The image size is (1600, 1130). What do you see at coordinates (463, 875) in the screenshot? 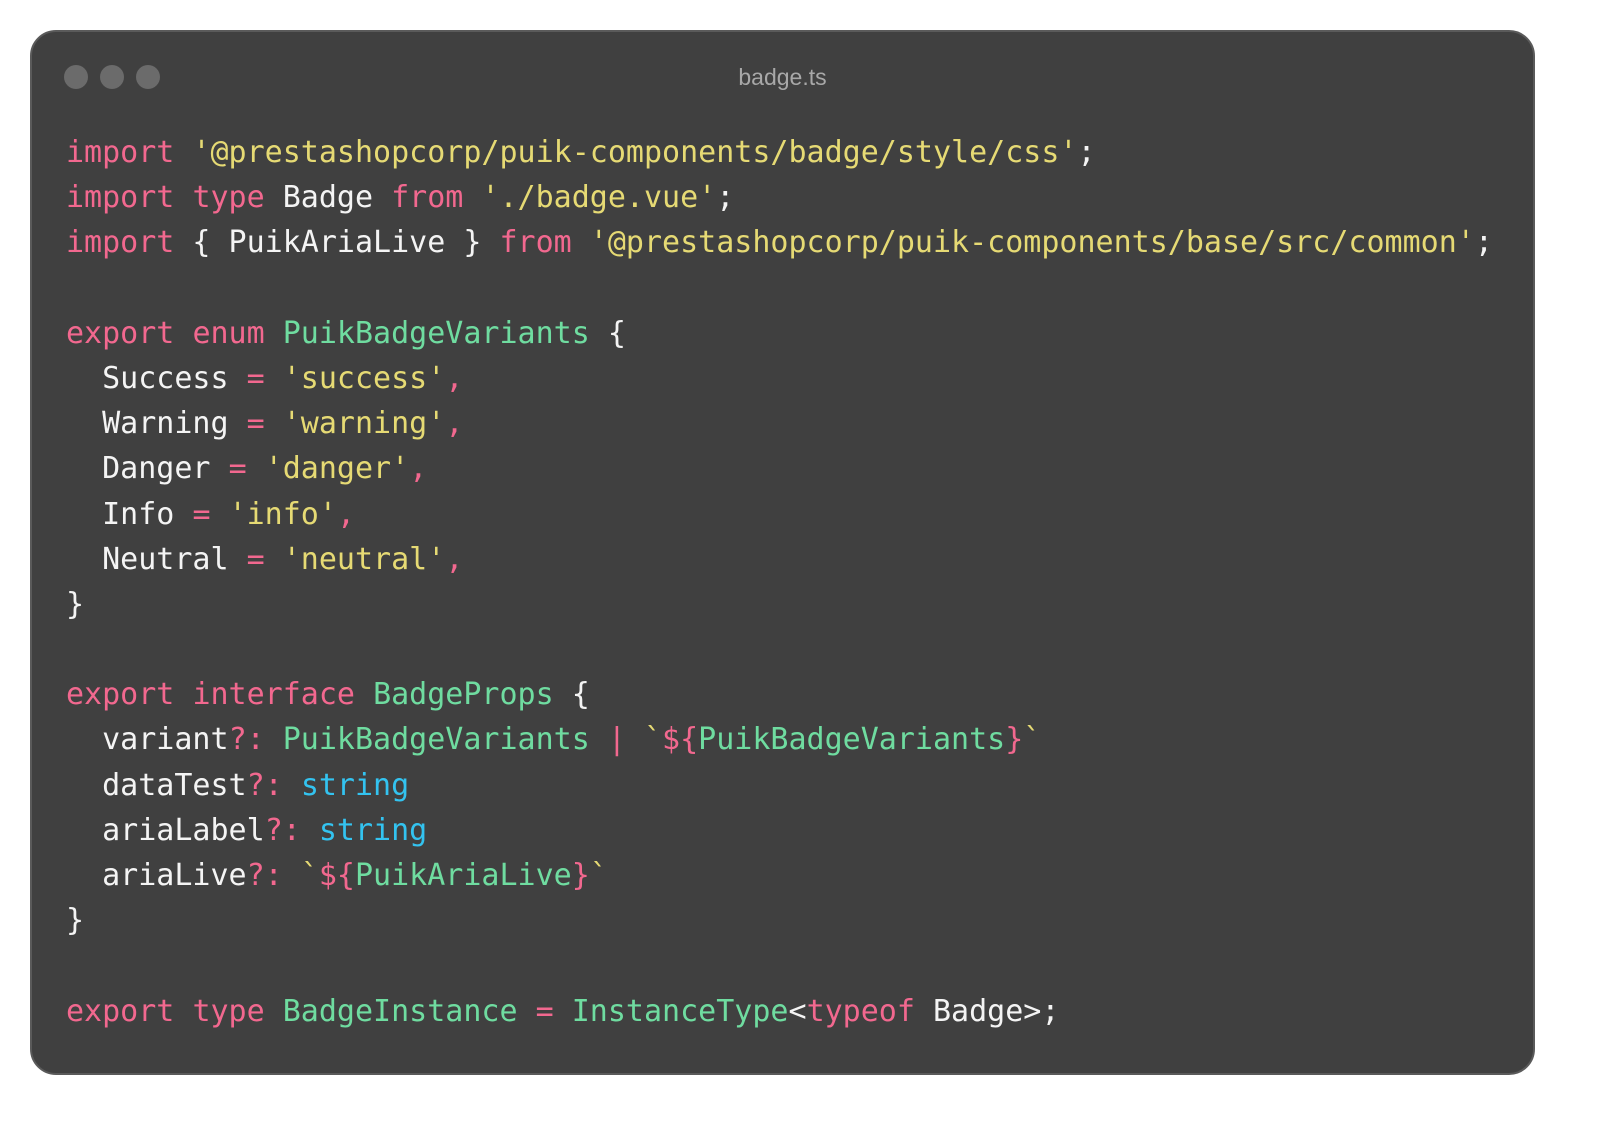
I see `code-token: PuikAriaLive` at bounding box center [463, 875].